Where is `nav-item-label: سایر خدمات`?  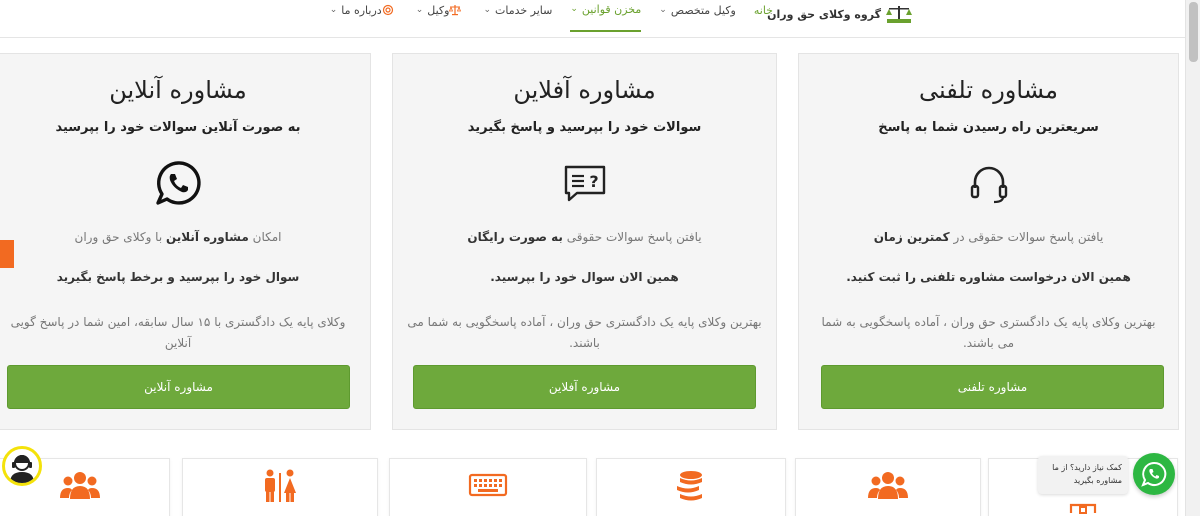 nav-item-label: سایر خدمات is located at coordinates (523, 10).